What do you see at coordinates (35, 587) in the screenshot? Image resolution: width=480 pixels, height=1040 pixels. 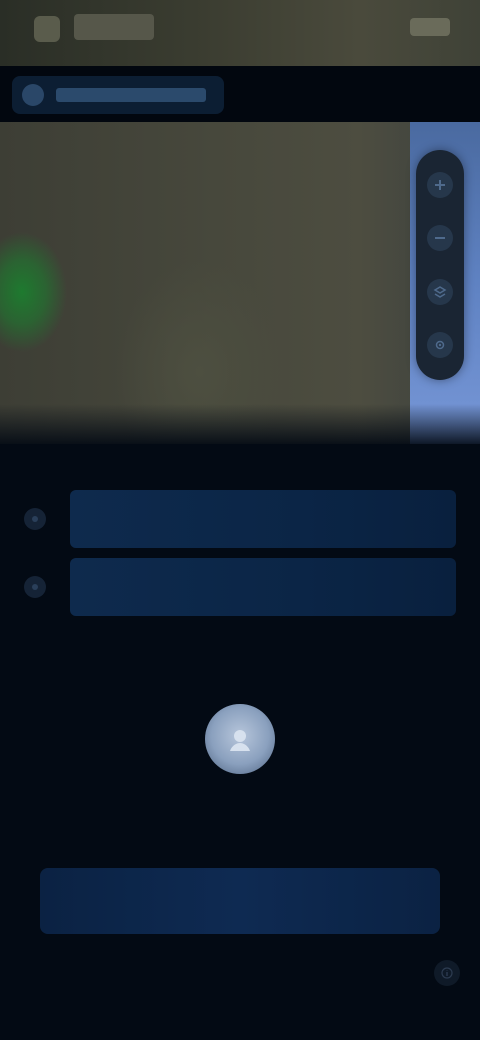 I see `destination-marker-icon` at bounding box center [35, 587].